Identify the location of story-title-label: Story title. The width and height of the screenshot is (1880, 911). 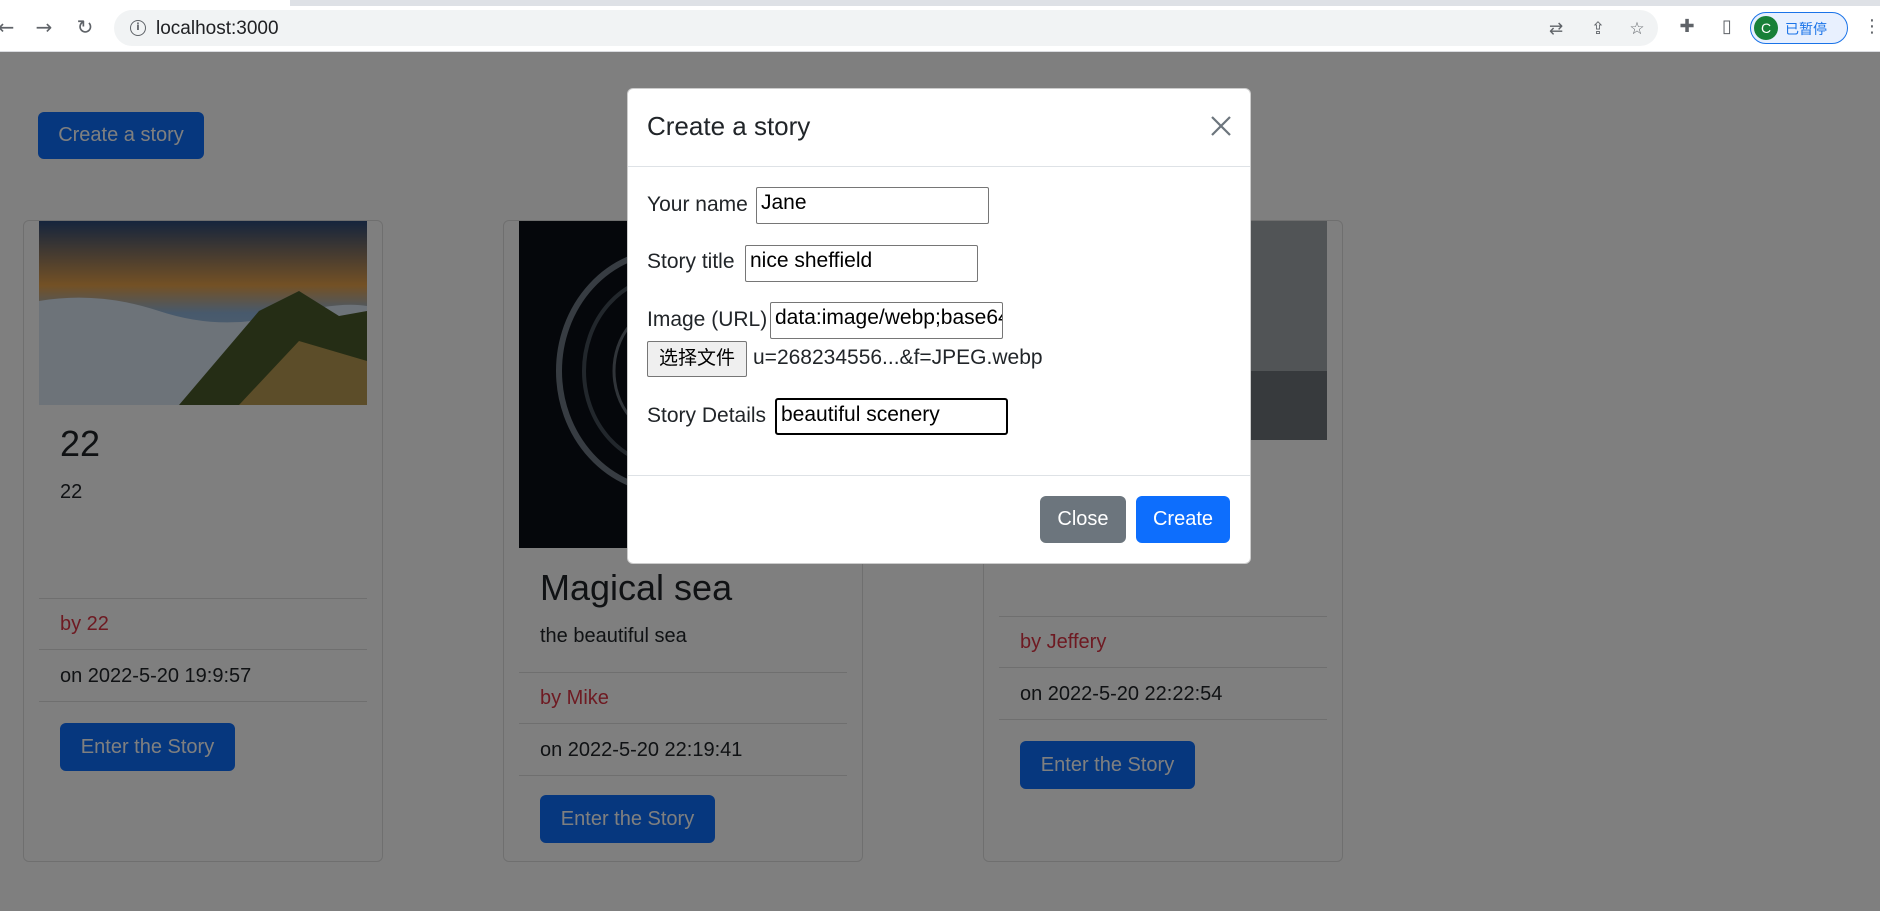
(691, 261).